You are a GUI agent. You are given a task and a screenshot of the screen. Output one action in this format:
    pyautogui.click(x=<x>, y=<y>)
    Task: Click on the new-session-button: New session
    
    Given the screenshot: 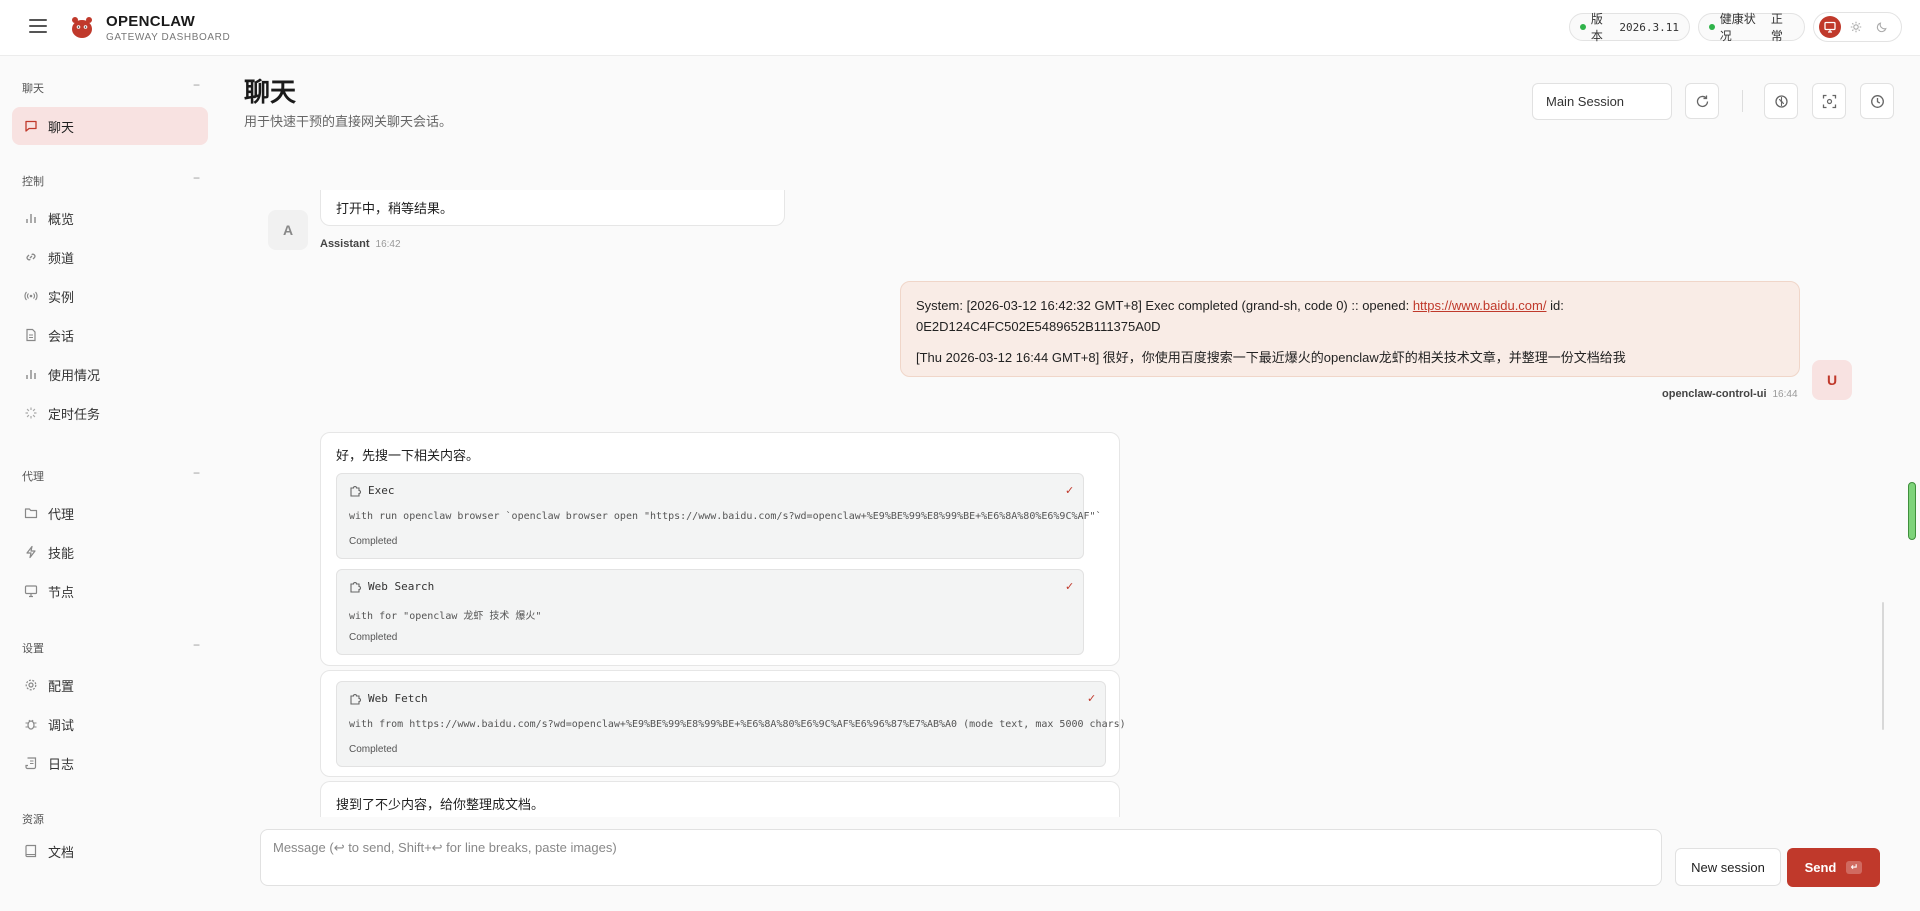 What is the action you would take?
    pyautogui.click(x=1728, y=867)
    